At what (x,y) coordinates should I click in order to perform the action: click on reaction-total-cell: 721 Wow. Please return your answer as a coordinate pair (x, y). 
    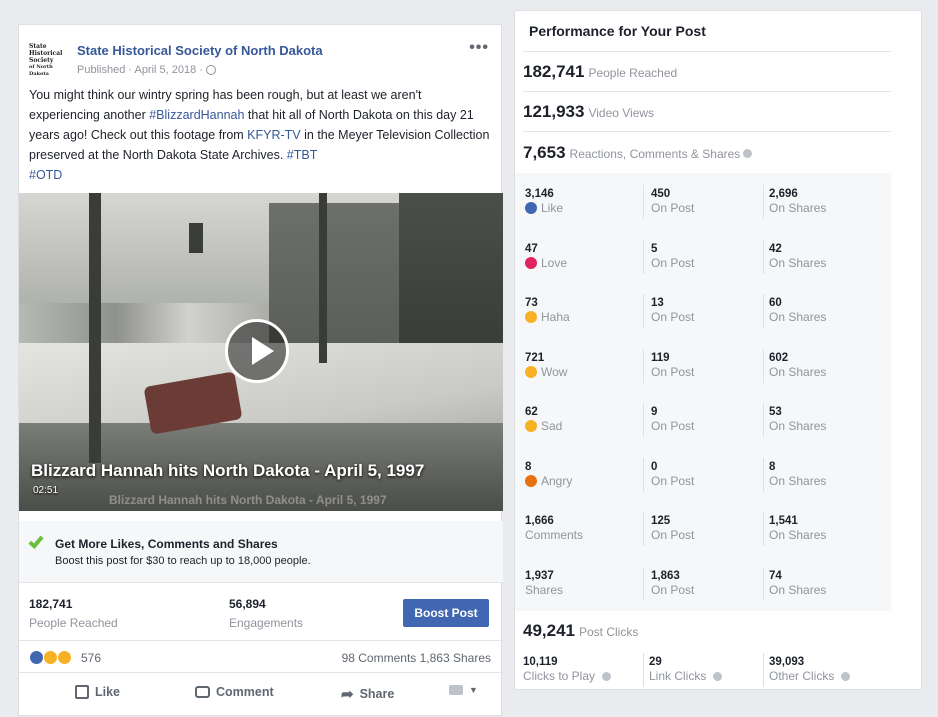
    Looking at the image, I should click on (580, 365).